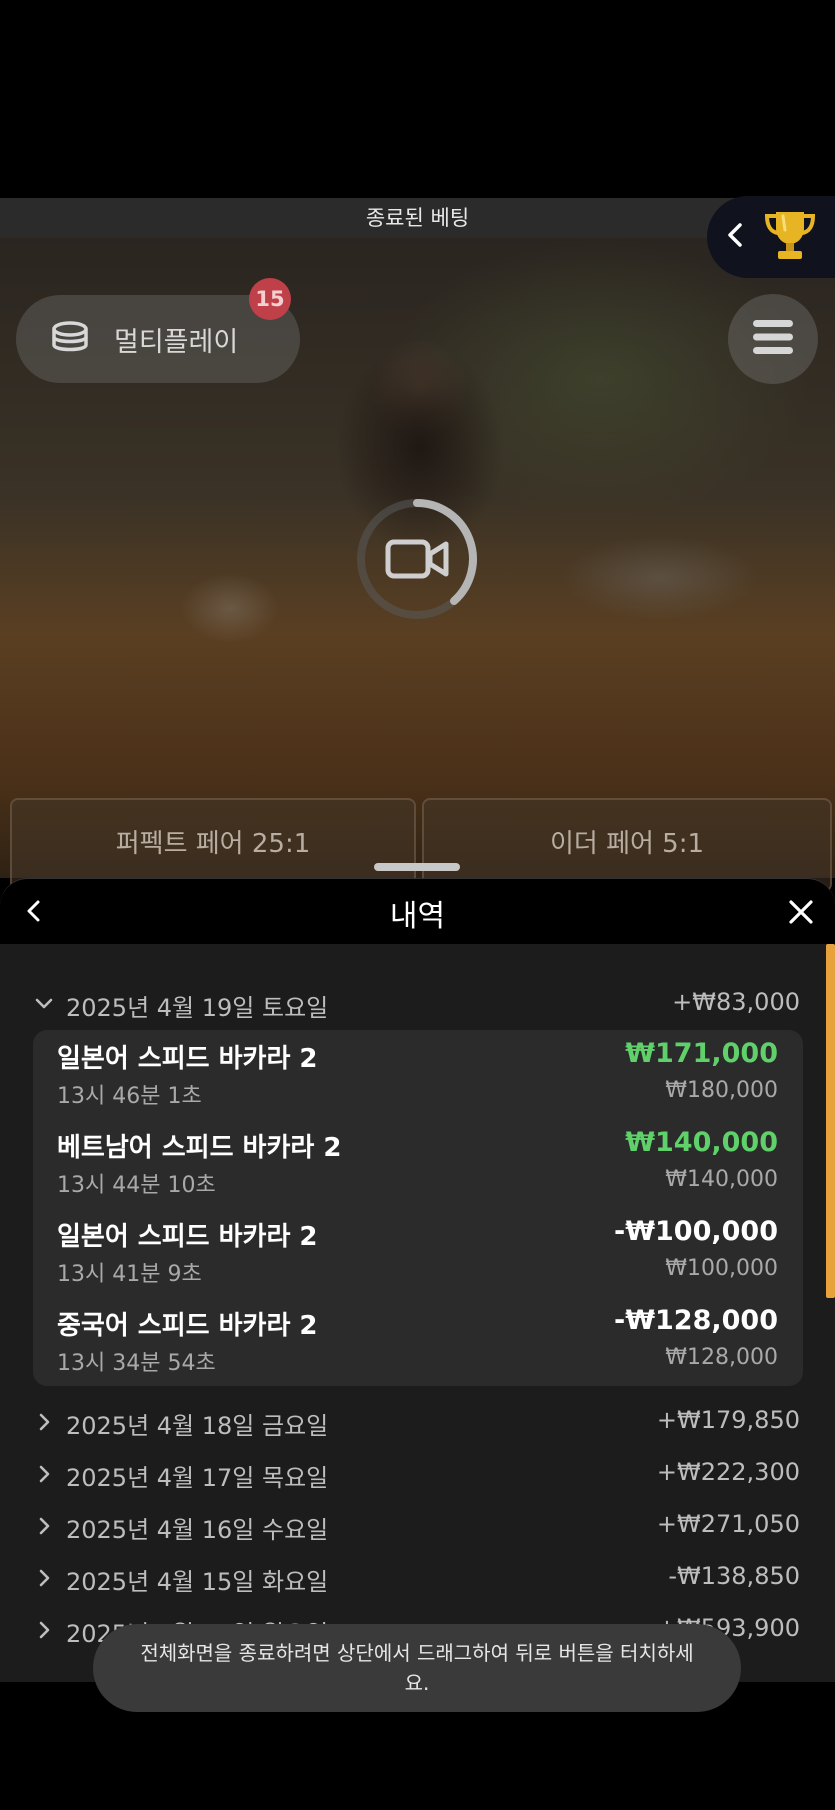  Describe the element at coordinates (270, 299) in the screenshot. I see `multiplay-count-badge: 15` at that location.